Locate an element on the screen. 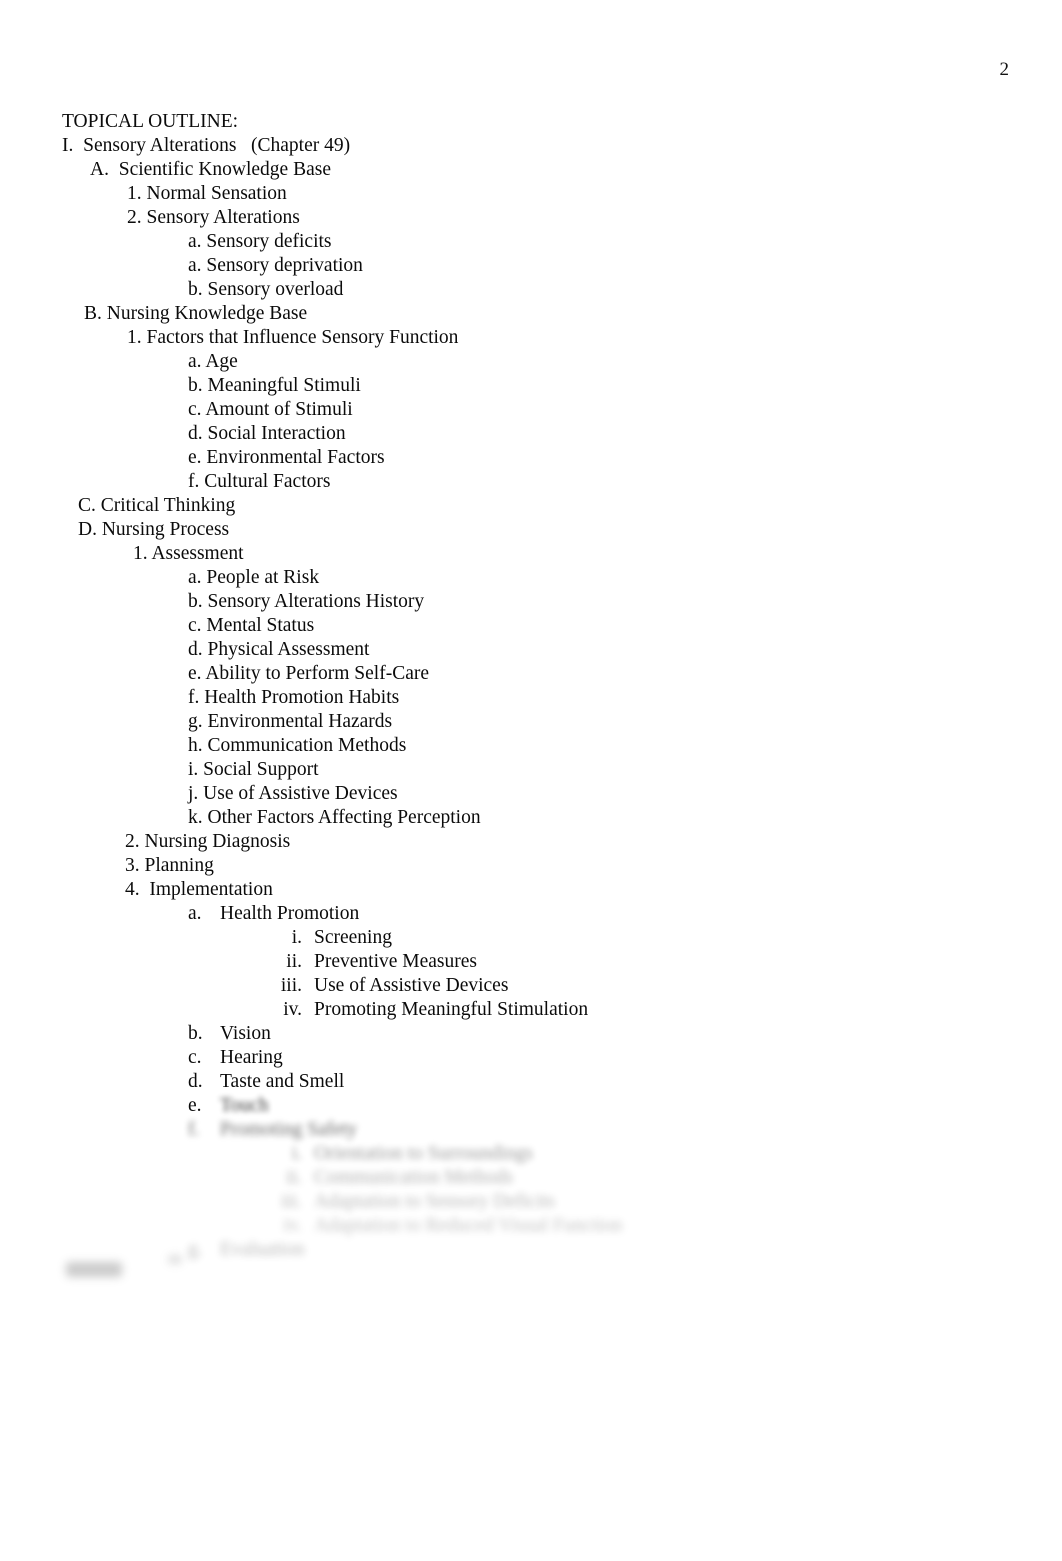 The width and height of the screenshot is (1062, 1561). outline-item-label: Promoting Meaningful Stimulation is located at coordinates (451, 1009).